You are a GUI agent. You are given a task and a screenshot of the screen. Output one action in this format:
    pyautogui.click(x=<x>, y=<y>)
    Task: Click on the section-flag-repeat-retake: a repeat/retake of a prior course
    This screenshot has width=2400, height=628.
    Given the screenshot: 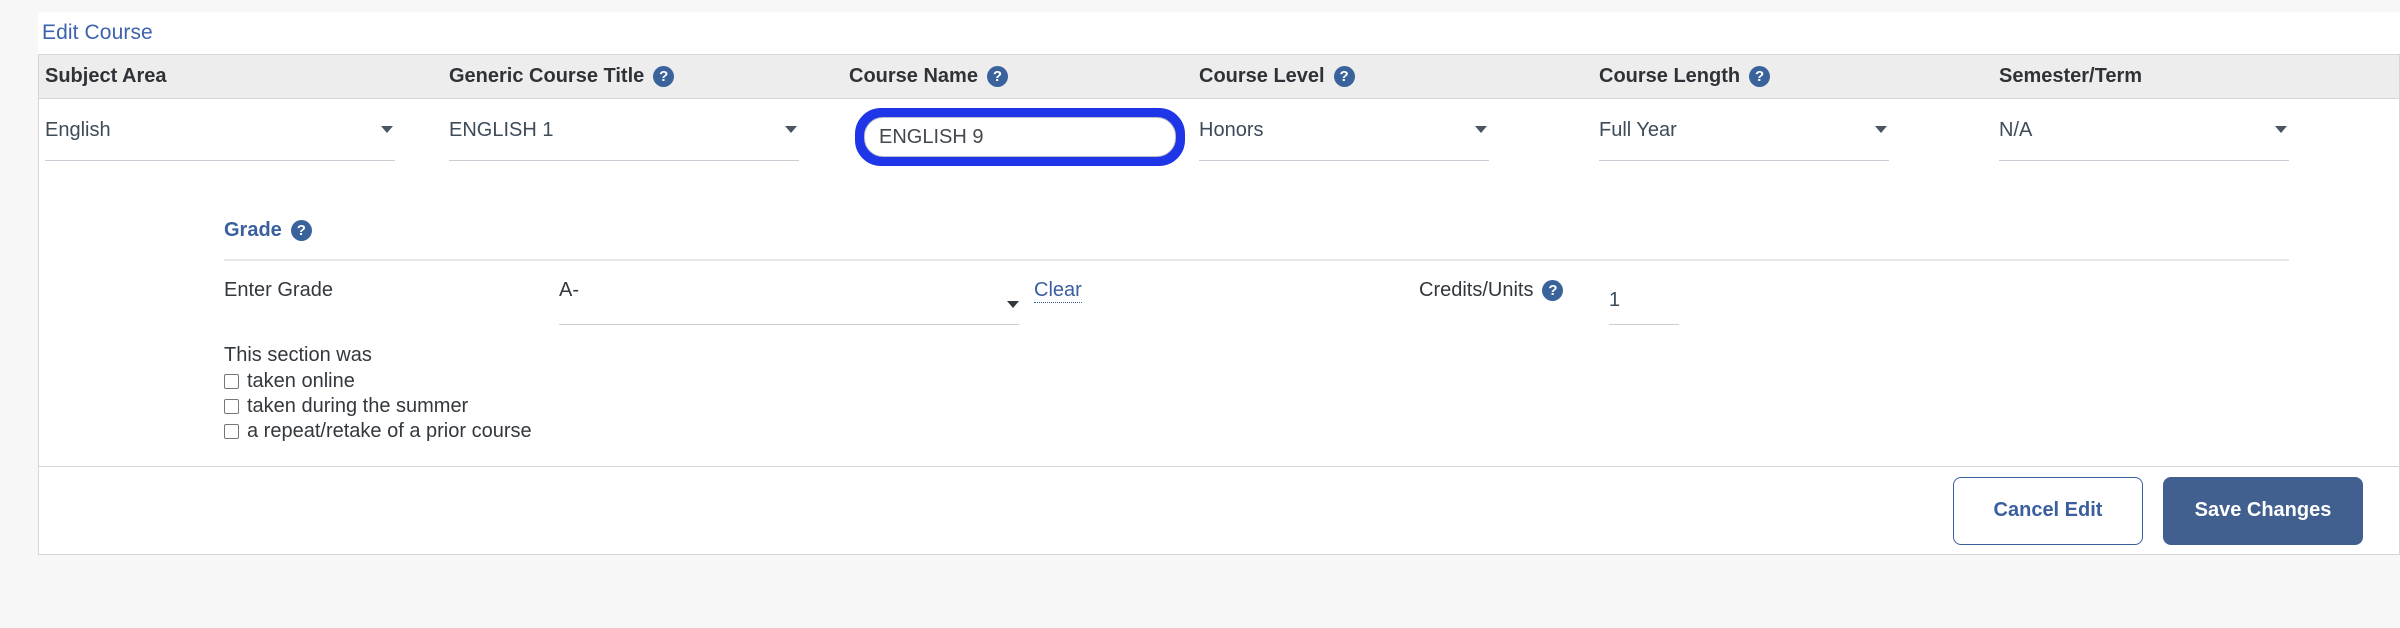 What is the action you would take?
    pyautogui.click(x=1311, y=431)
    